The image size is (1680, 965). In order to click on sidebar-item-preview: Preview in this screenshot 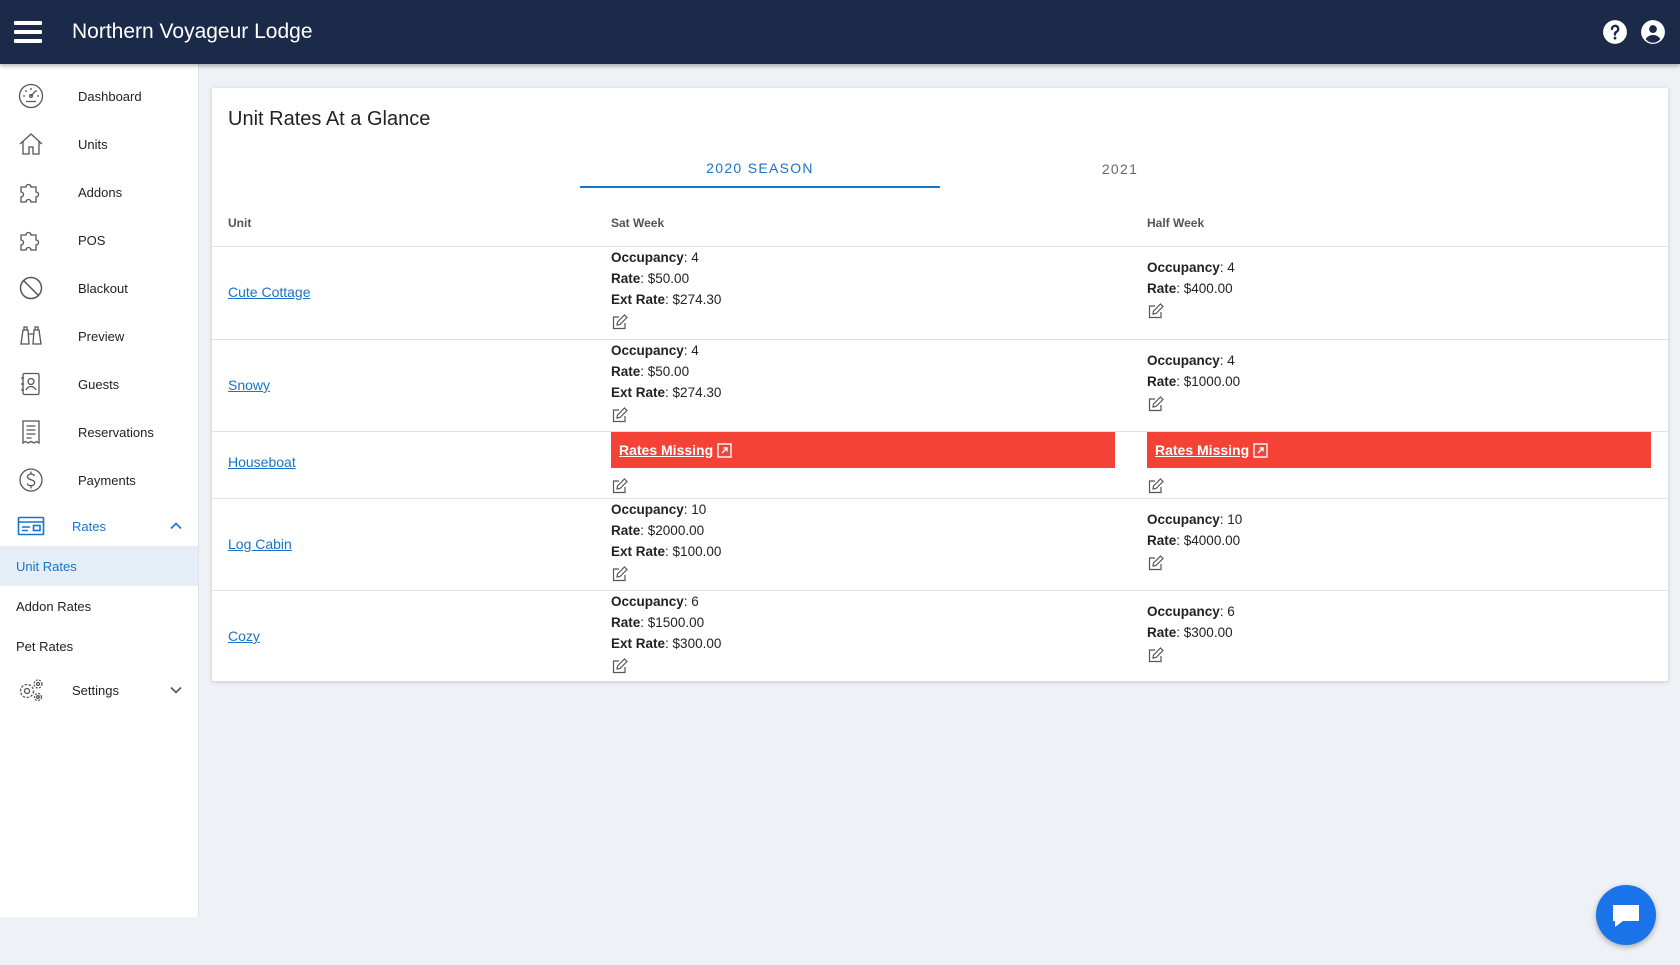, I will do `click(99, 336)`.